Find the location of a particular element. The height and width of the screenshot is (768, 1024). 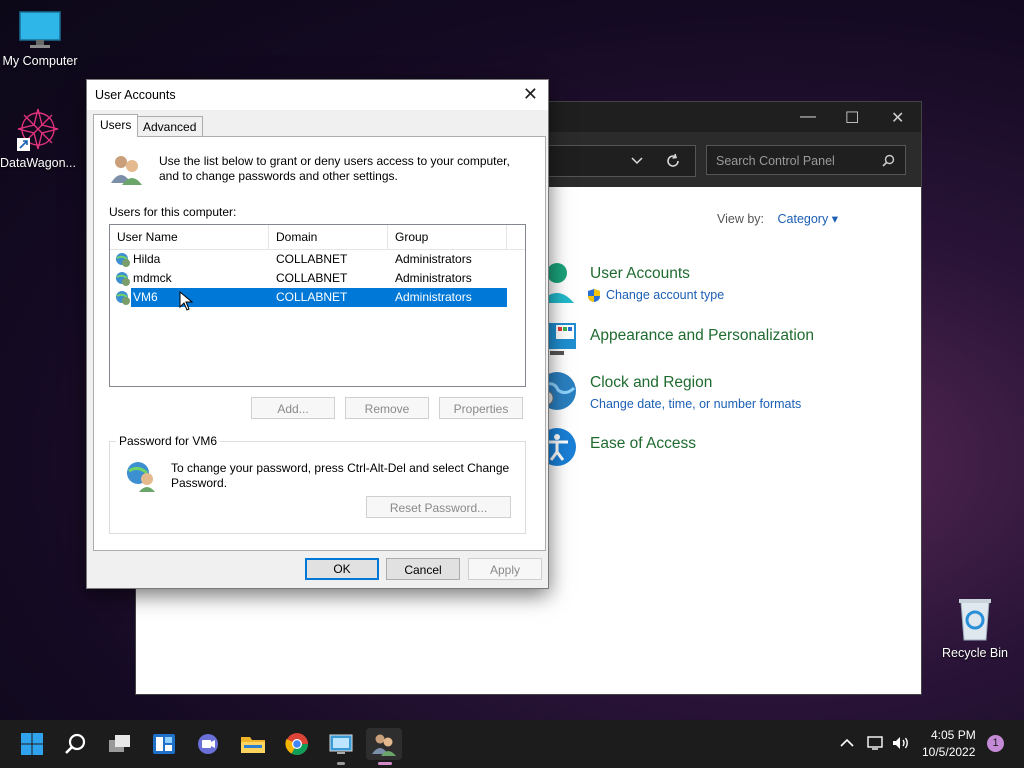

taskbar-search-button is located at coordinates (76, 744).